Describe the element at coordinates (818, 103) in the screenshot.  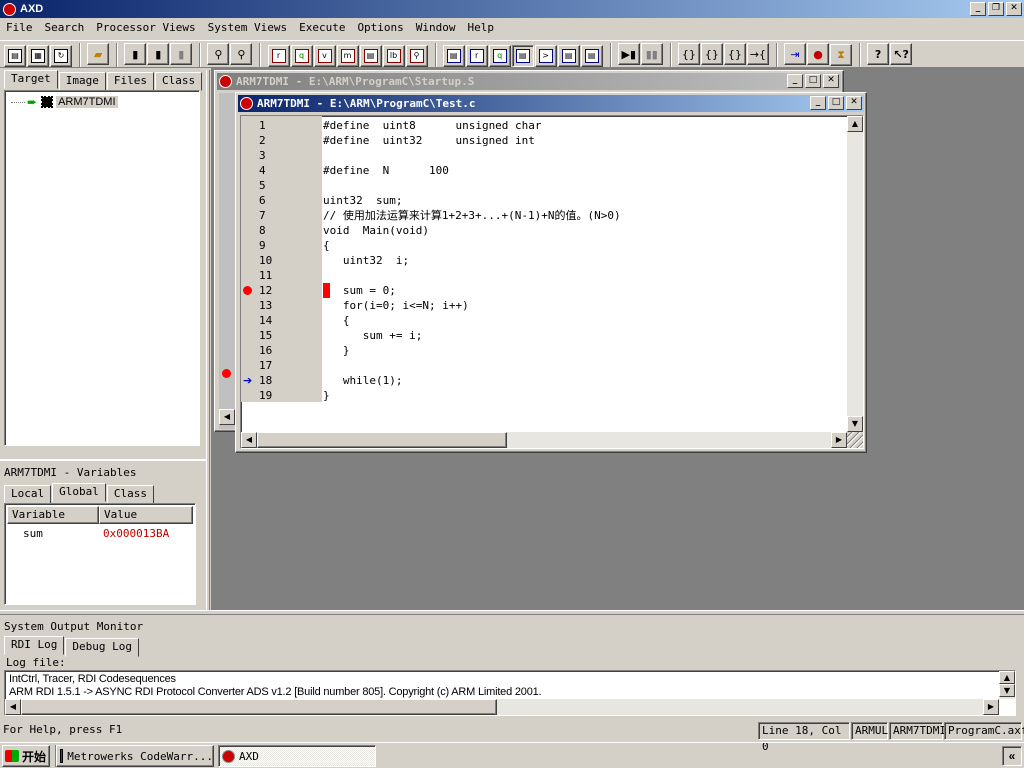
I see `test-minimize-button: _` at that location.